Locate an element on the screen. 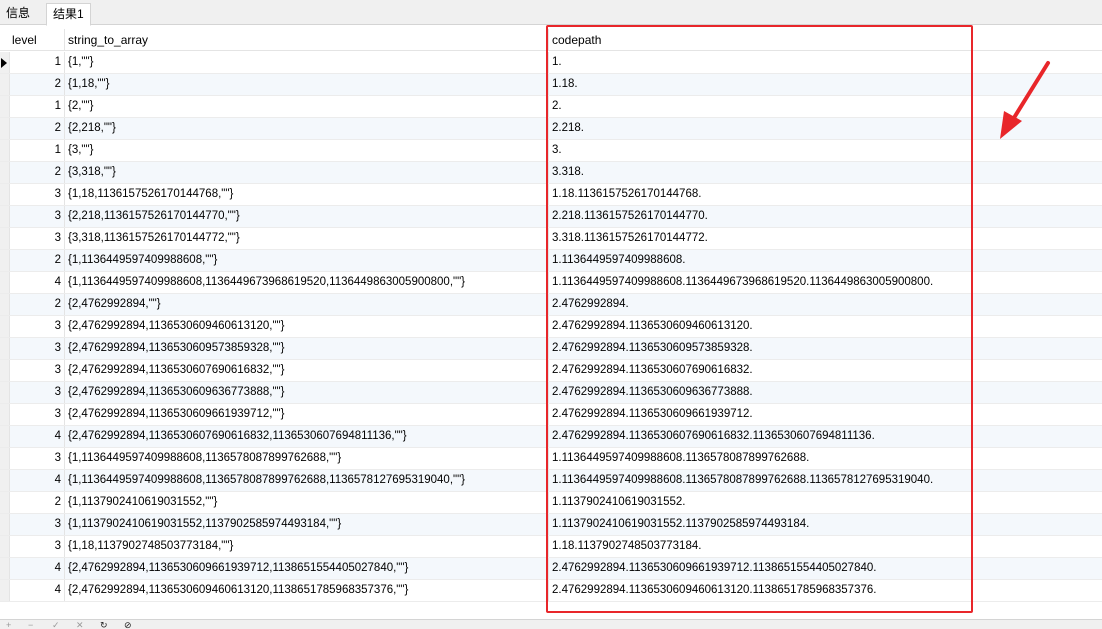 Image resolution: width=1102 pixels, height=629 pixels. cell-codepath: 2.4762992894.1136530609573859328. is located at coordinates (825, 348).